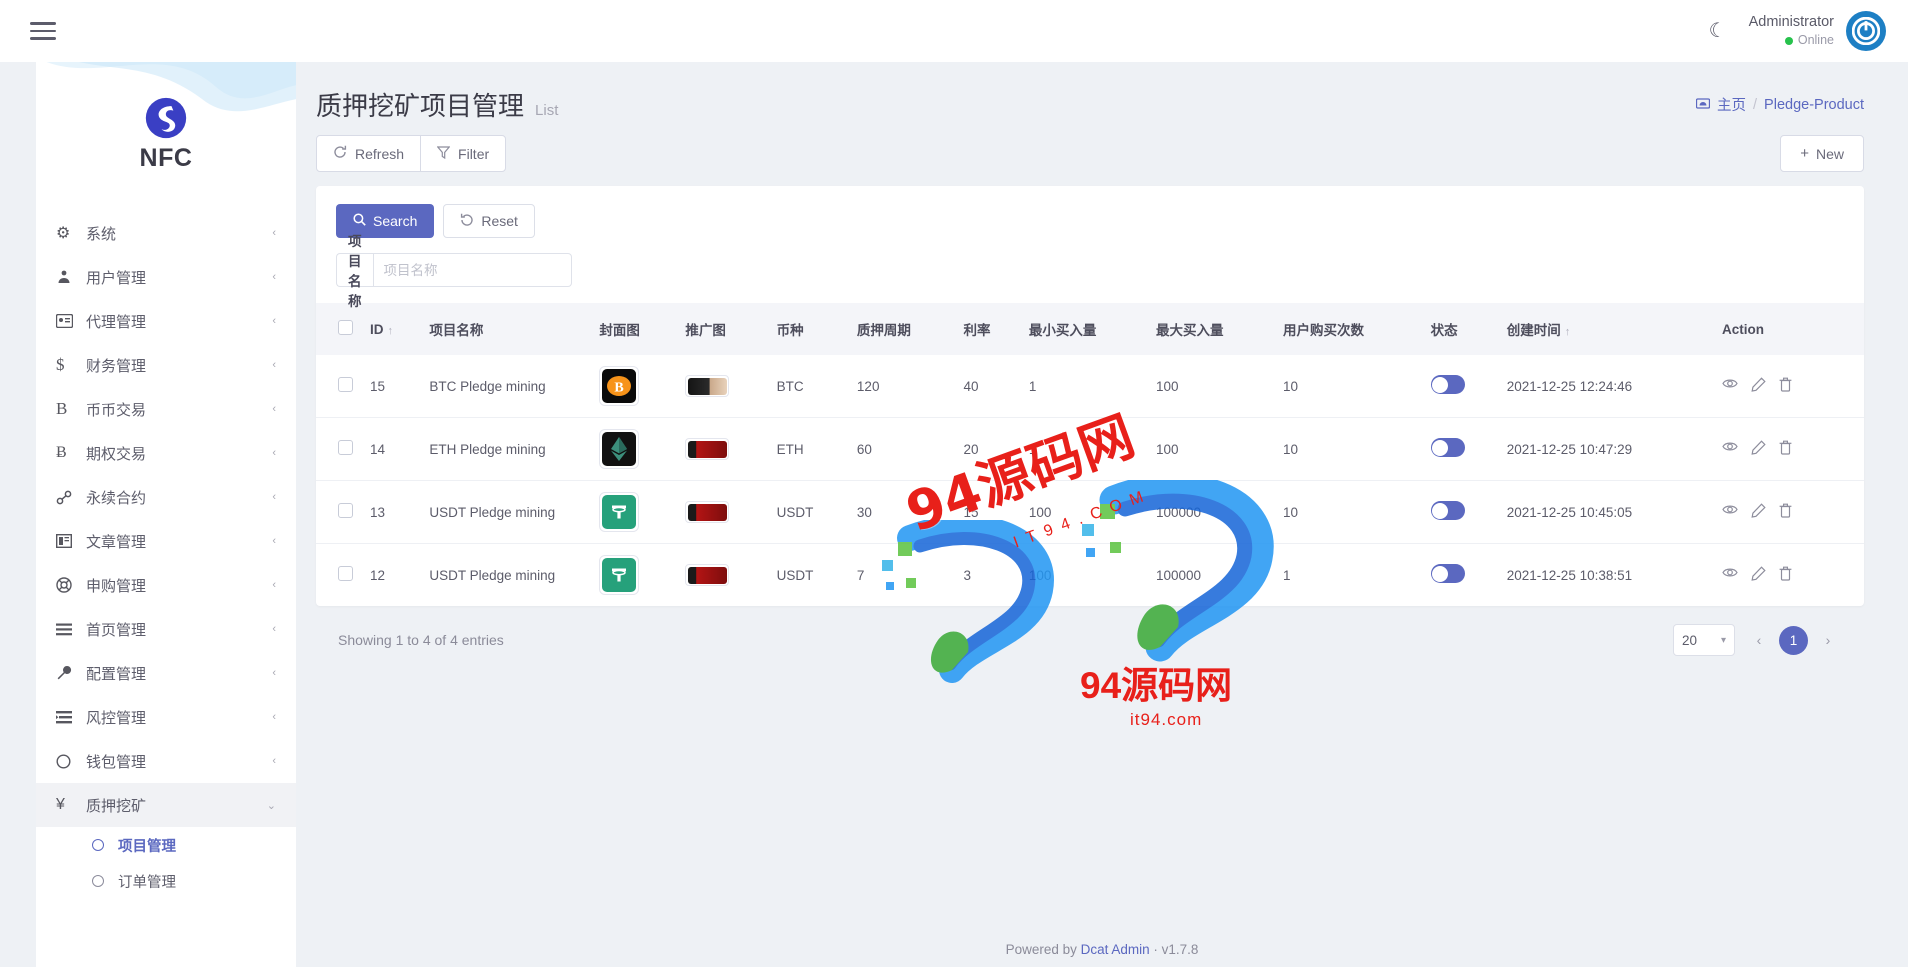 Image resolution: width=1908 pixels, height=967 pixels. What do you see at coordinates (1731, 104) in the screenshot?
I see `breadcrumb-home: 主页` at bounding box center [1731, 104].